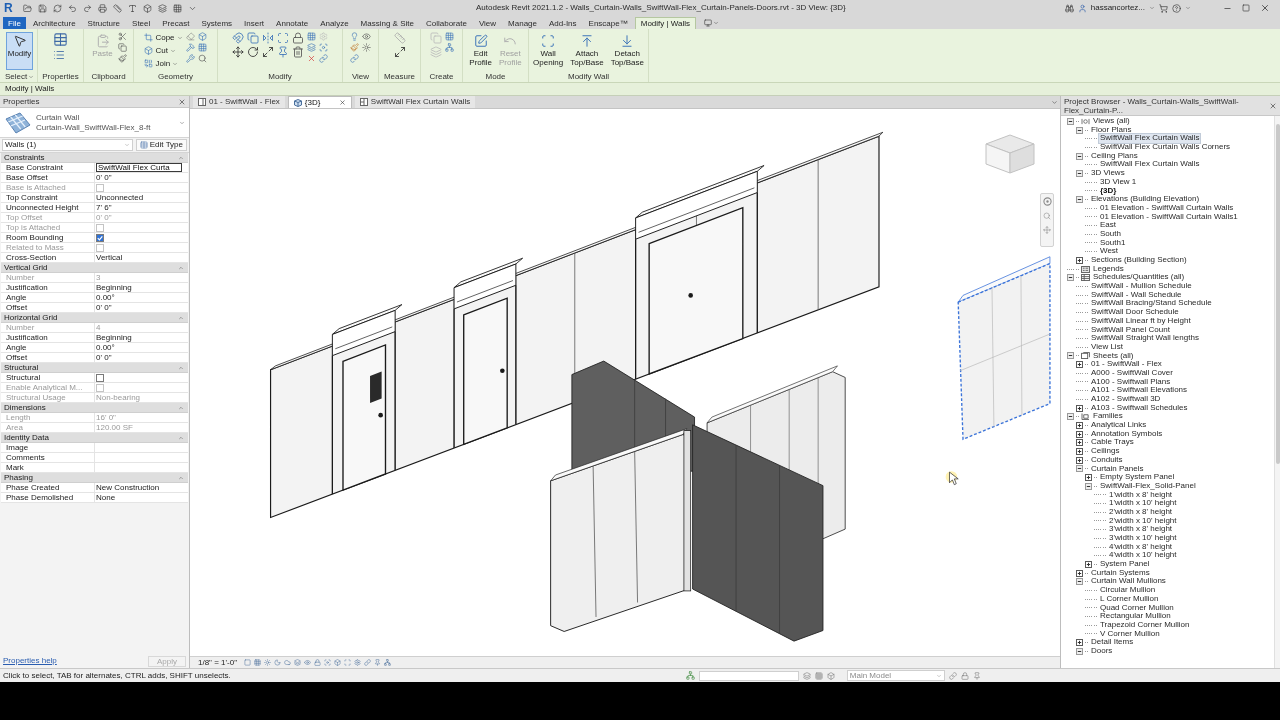 This screenshot has height=720, width=1280. Describe the element at coordinates (1102, 651) in the screenshot. I see `tree-item: Doors` at that location.